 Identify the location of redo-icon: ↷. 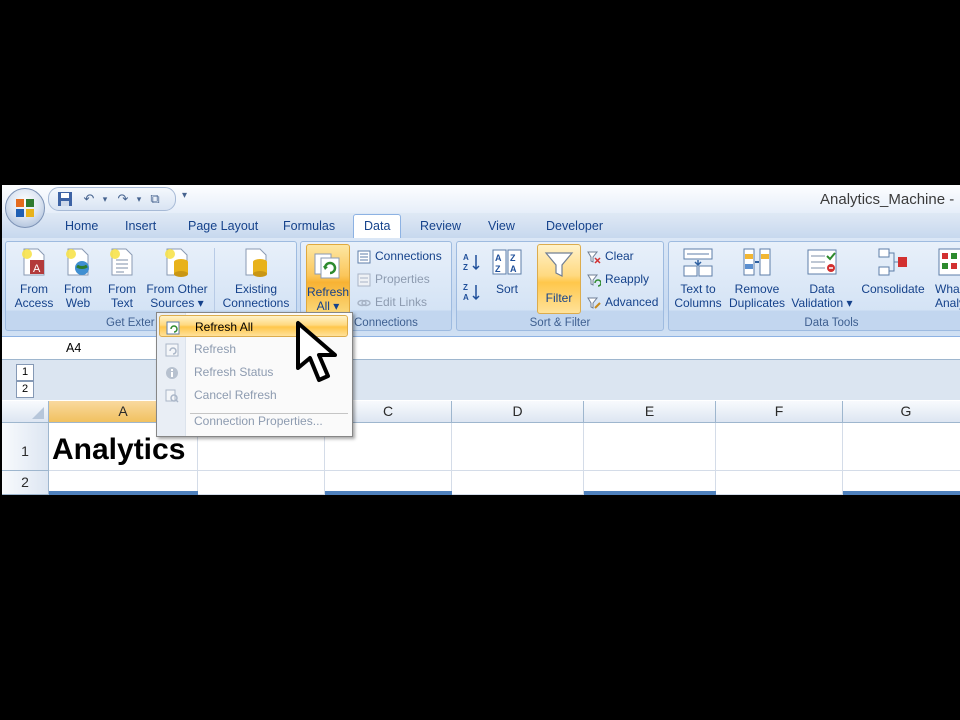
(123, 199).